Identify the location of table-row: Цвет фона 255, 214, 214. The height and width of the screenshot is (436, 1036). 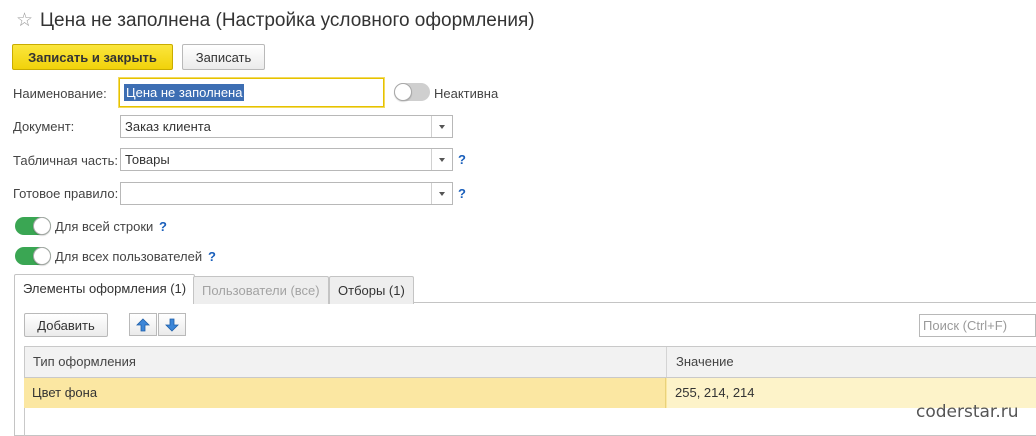
(530, 393).